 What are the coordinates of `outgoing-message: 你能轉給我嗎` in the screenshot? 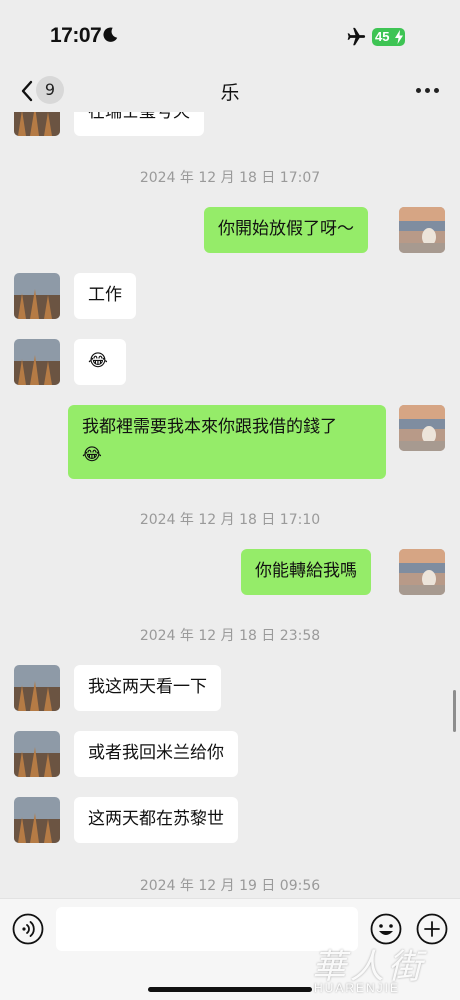 It's located at (306, 572).